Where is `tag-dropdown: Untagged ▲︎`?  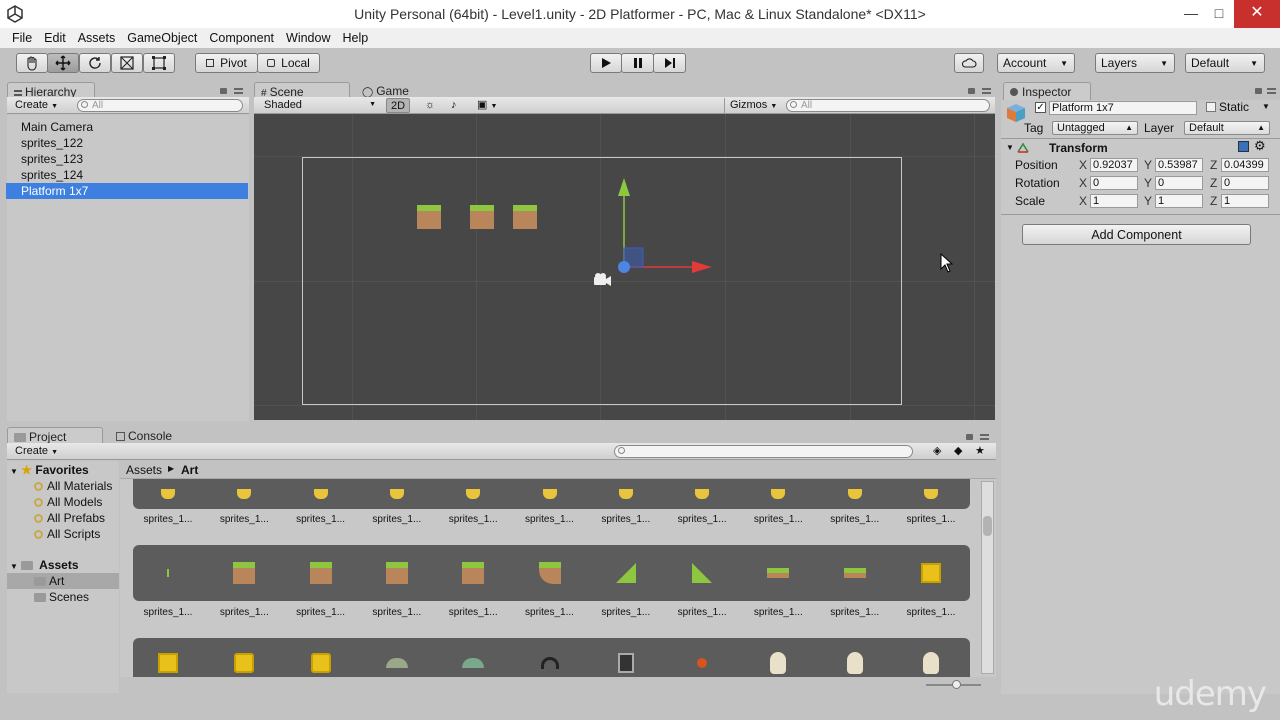 tag-dropdown: Untagged ▲︎ is located at coordinates (1095, 128).